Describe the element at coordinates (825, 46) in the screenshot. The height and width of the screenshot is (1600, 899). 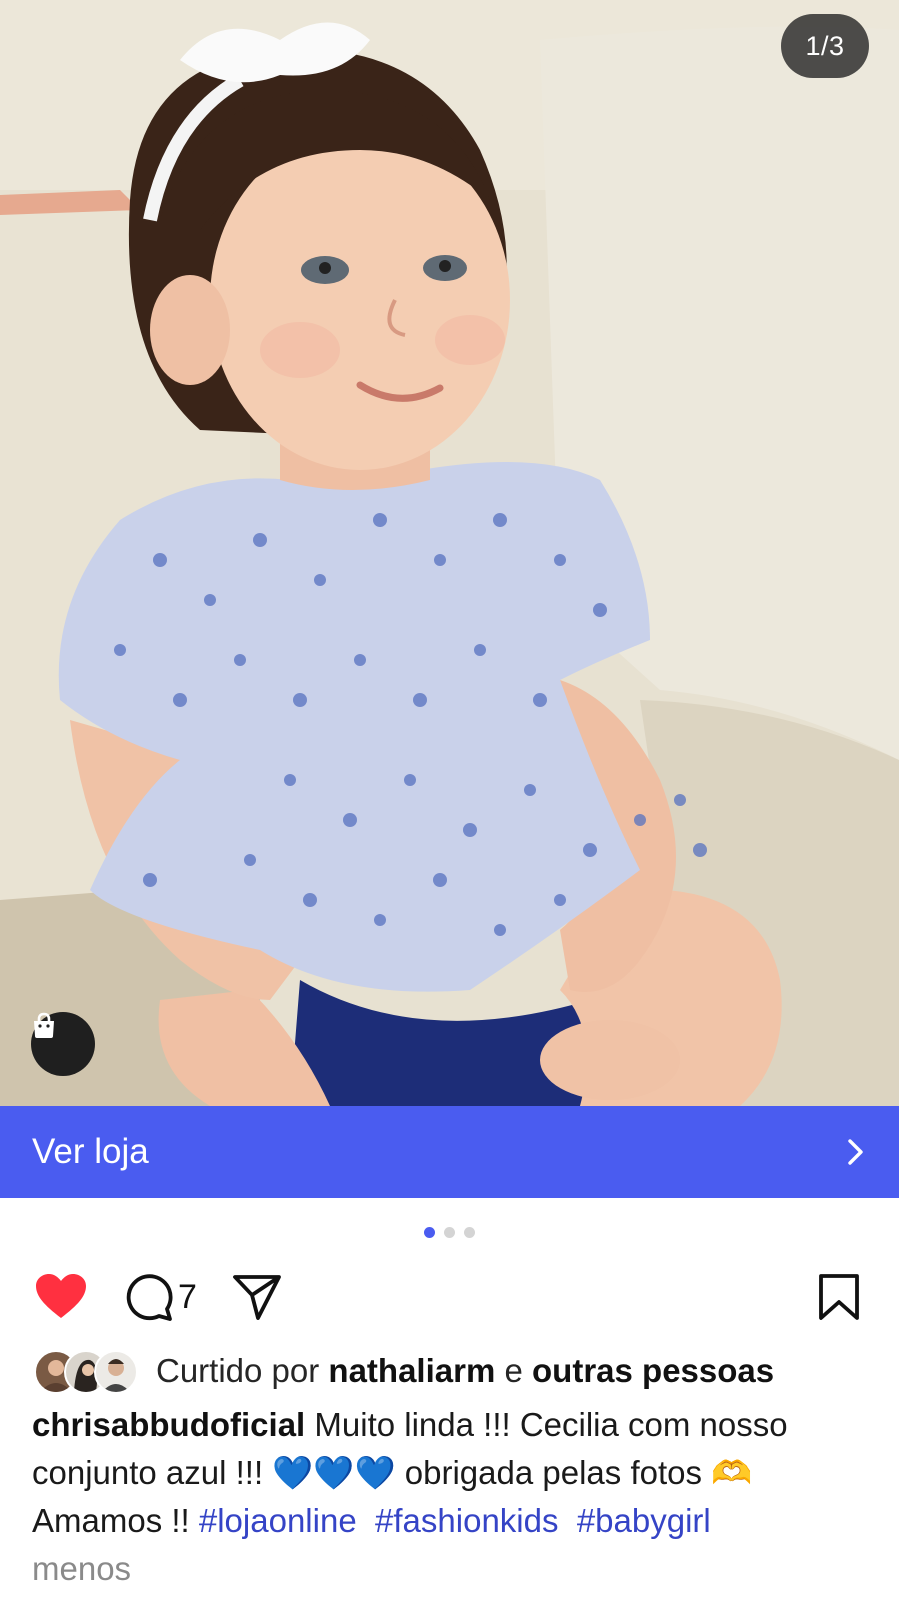
I see `image-counter-badge: 1/3` at that location.